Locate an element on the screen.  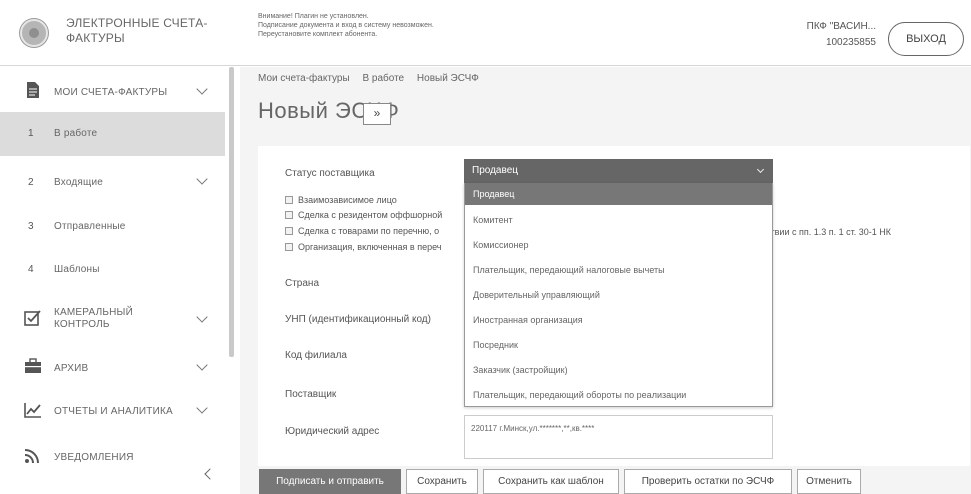
sidebar-item-incoming: 2 Входящие is located at coordinates (112, 183).